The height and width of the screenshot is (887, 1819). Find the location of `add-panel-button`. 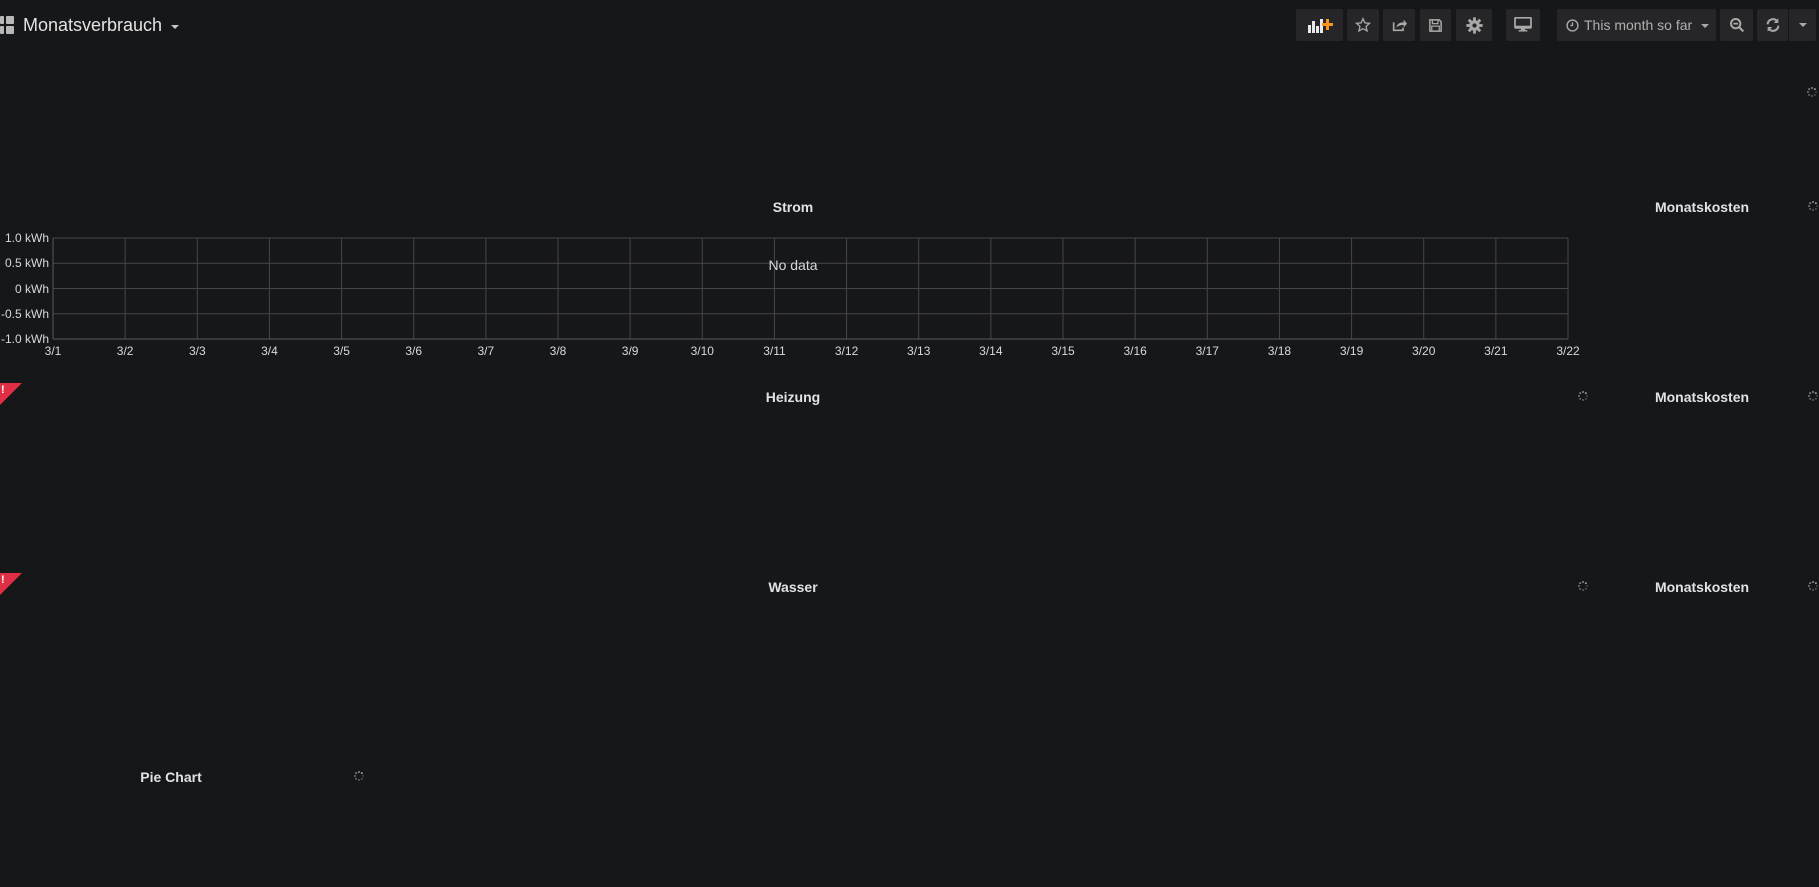

add-panel-button is located at coordinates (1319, 25).